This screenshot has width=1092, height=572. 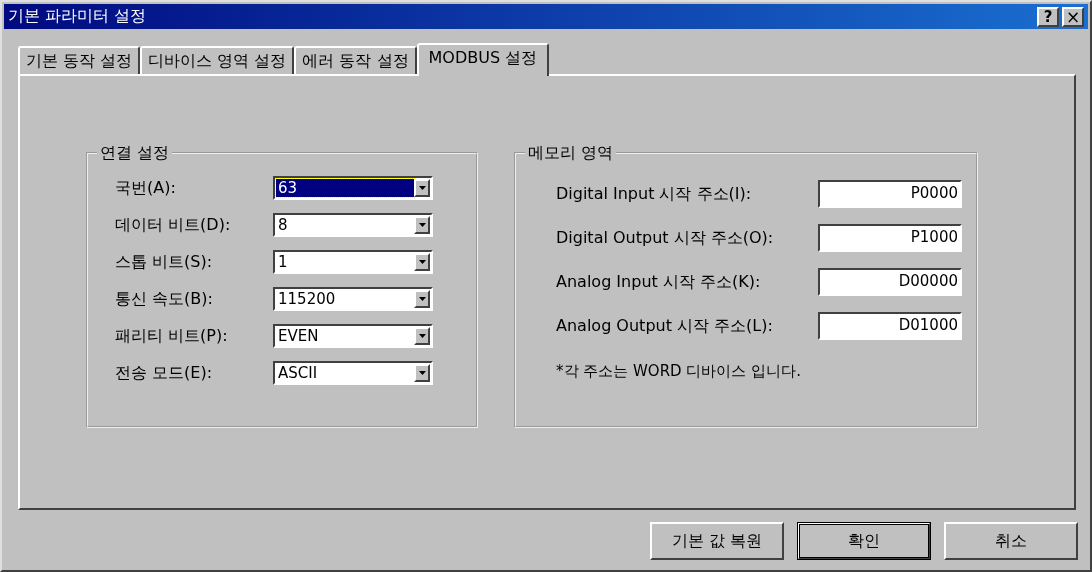 What do you see at coordinates (353, 188) in the screenshot?
I see `dropdown: 63` at bounding box center [353, 188].